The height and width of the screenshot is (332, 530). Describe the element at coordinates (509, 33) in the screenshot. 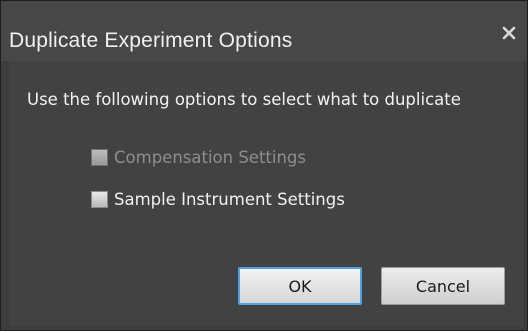

I see `close-icon` at that location.